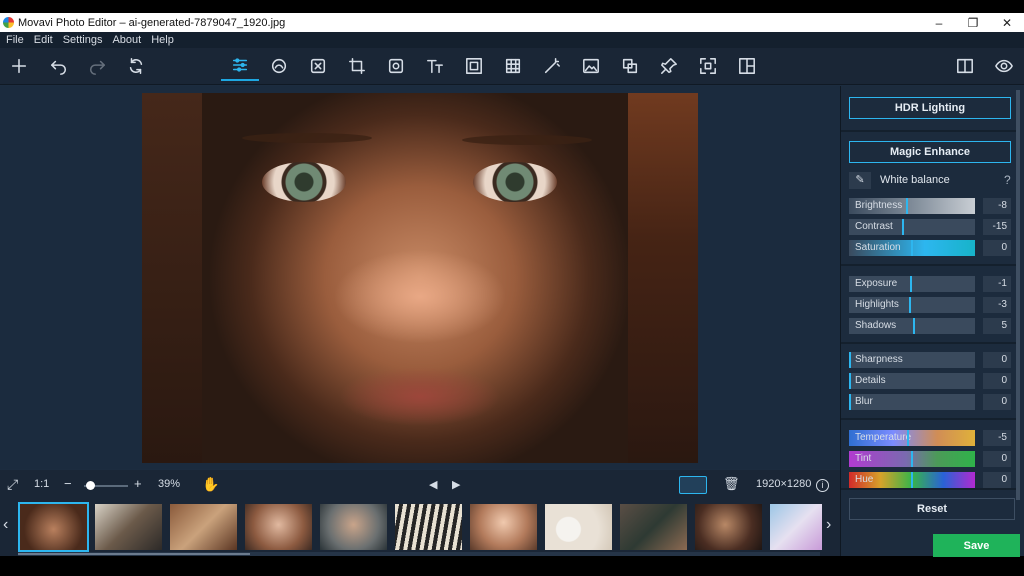 The image size is (1024, 576). Describe the element at coordinates (1007, 180) in the screenshot. I see `help-icon: ?` at that location.